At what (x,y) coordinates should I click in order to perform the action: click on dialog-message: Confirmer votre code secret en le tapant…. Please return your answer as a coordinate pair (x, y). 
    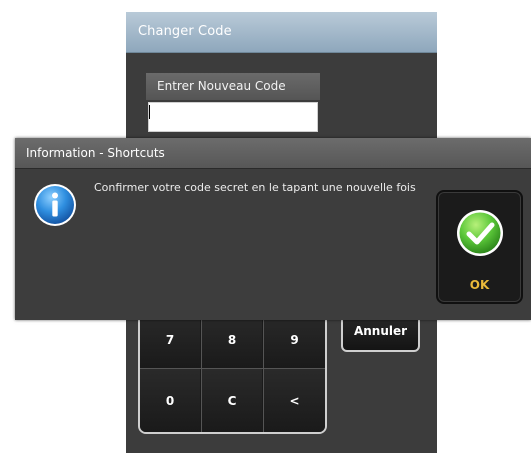
    Looking at the image, I should click on (255, 187).